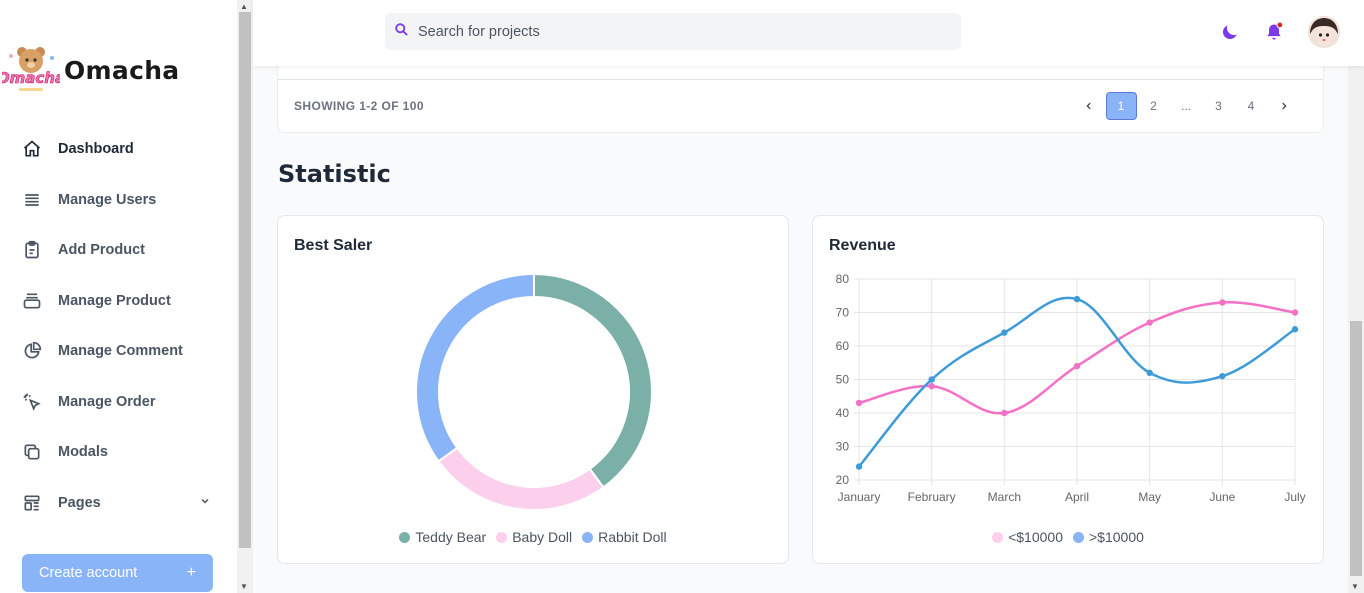  What do you see at coordinates (1088, 106) in the screenshot?
I see `previous-page-chevron-icon` at bounding box center [1088, 106].